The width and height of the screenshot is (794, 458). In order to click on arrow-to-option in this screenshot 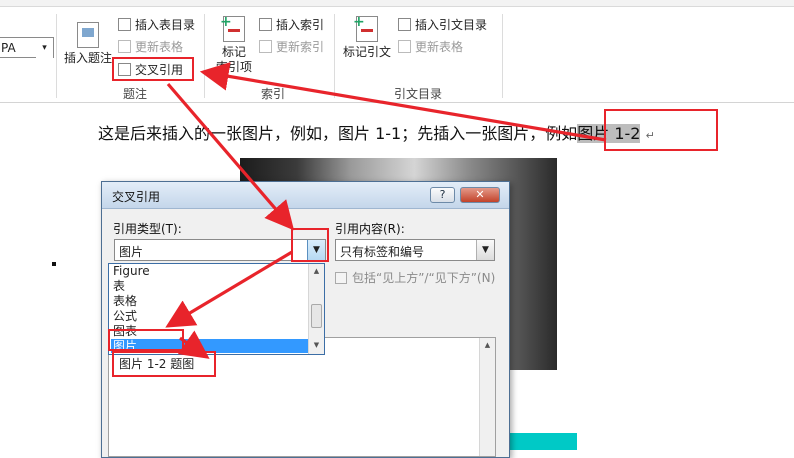, I will do `click(229, 289)`.